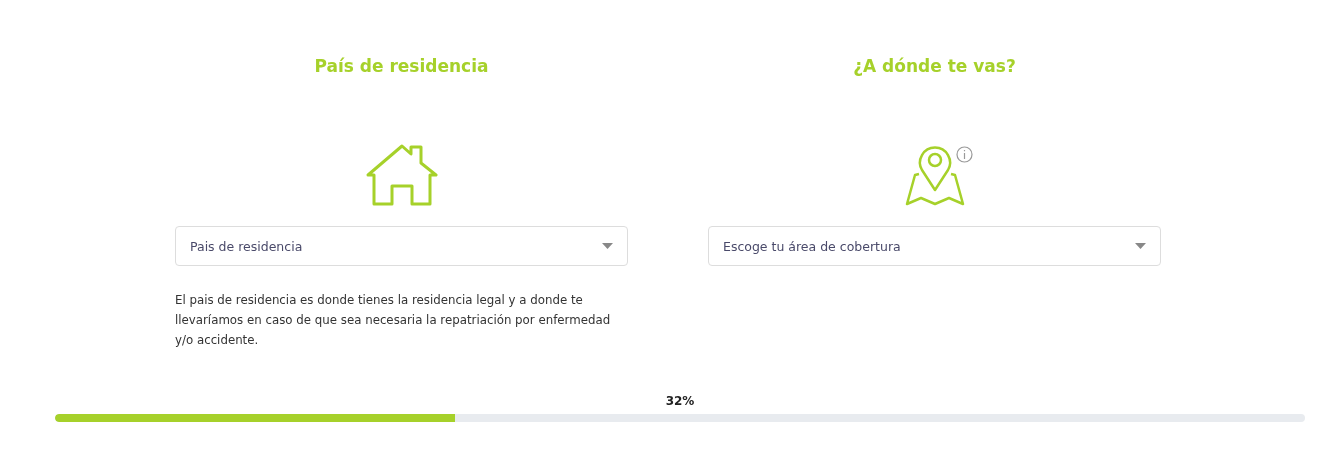 The image size is (1336, 455). What do you see at coordinates (934, 66) in the screenshot?
I see `section-title: ¿A dónde te vas?` at bounding box center [934, 66].